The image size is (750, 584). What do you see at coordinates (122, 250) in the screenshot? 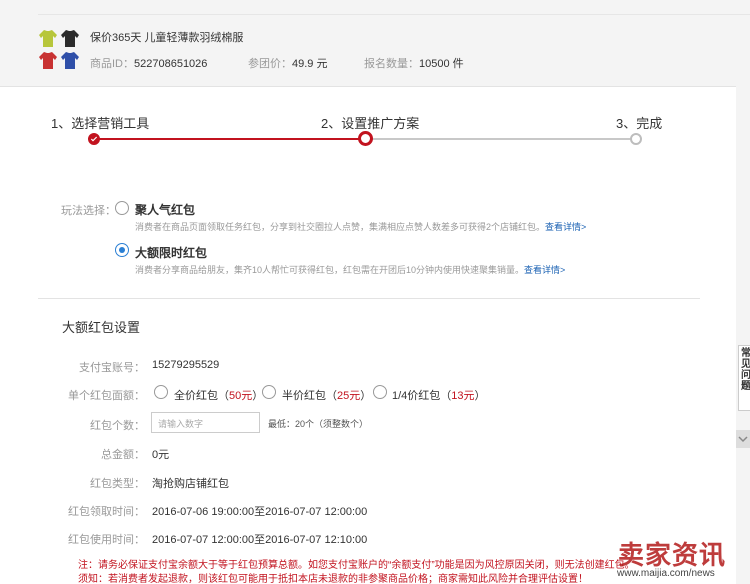
I see `play-option-big-radio` at bounding box center [122, 250].